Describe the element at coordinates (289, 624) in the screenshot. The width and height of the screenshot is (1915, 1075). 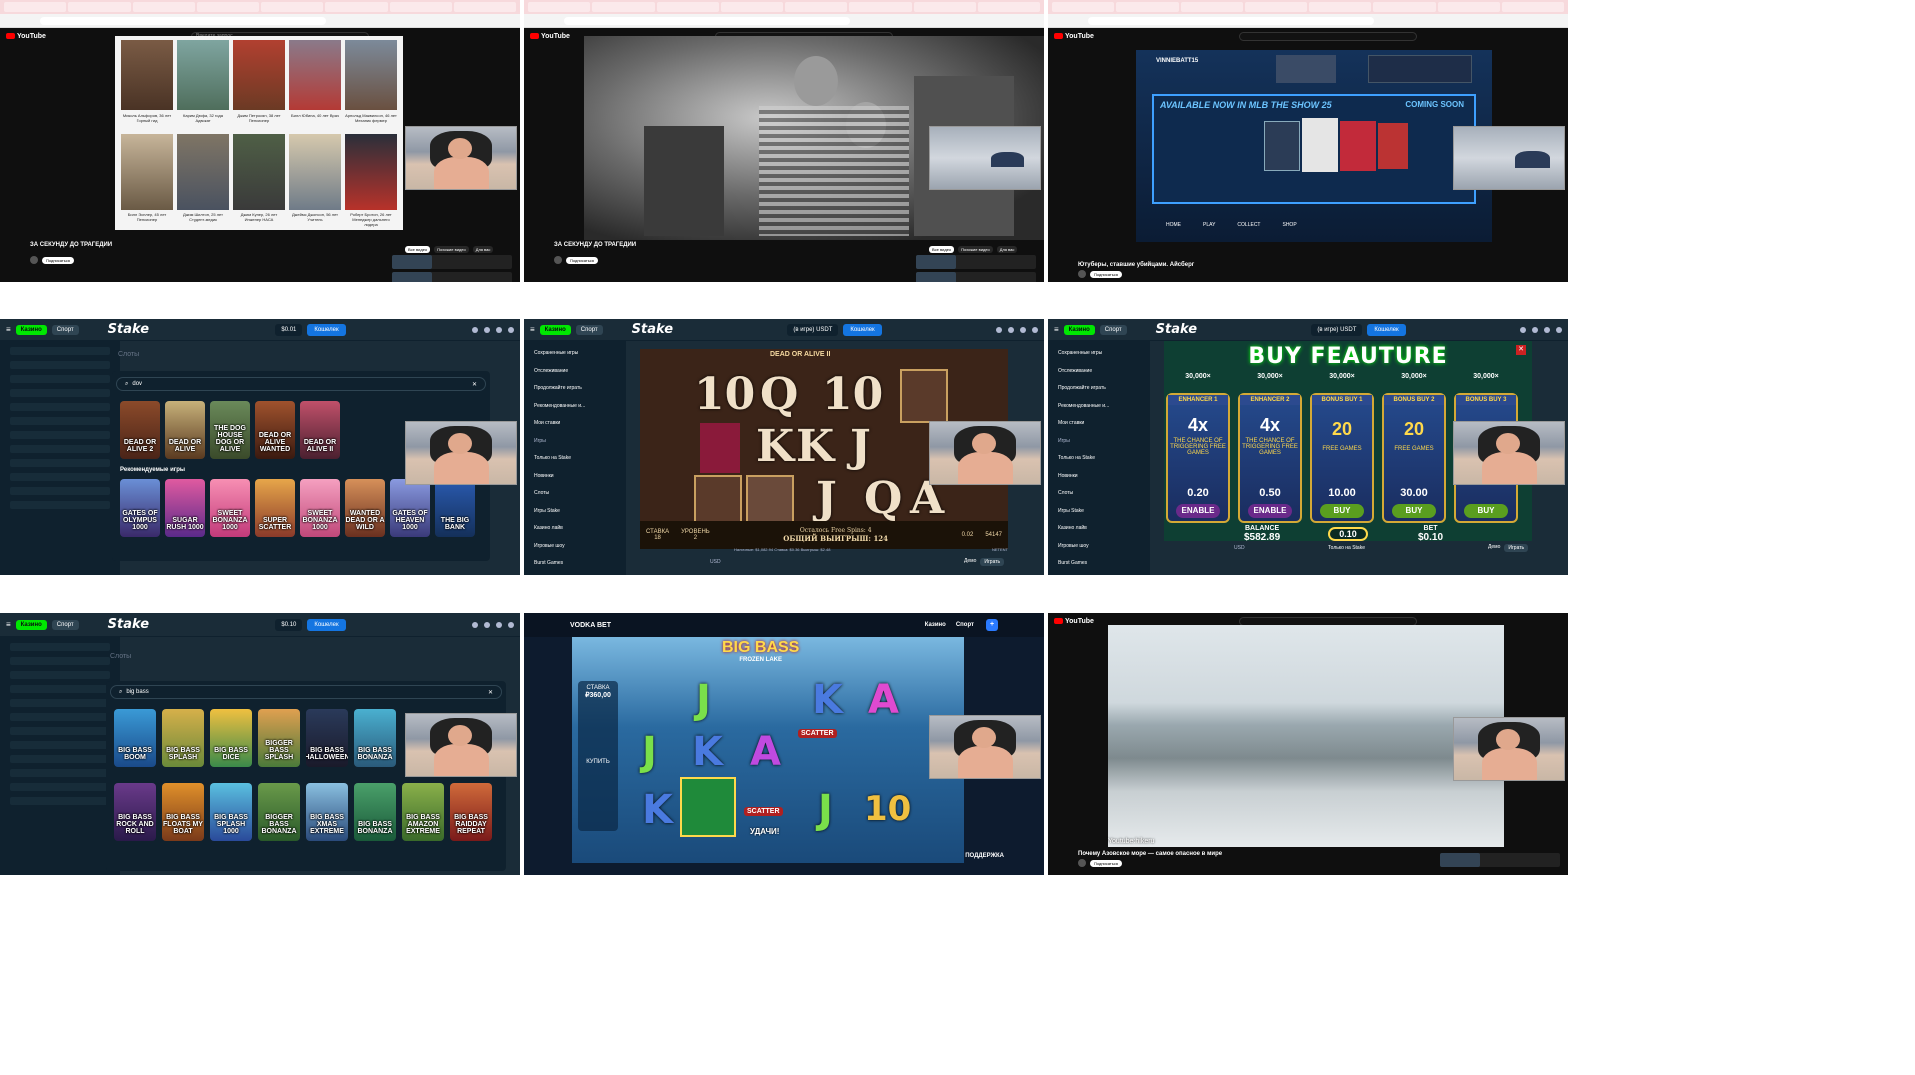
I see `balance-display: $0.10` at that location.